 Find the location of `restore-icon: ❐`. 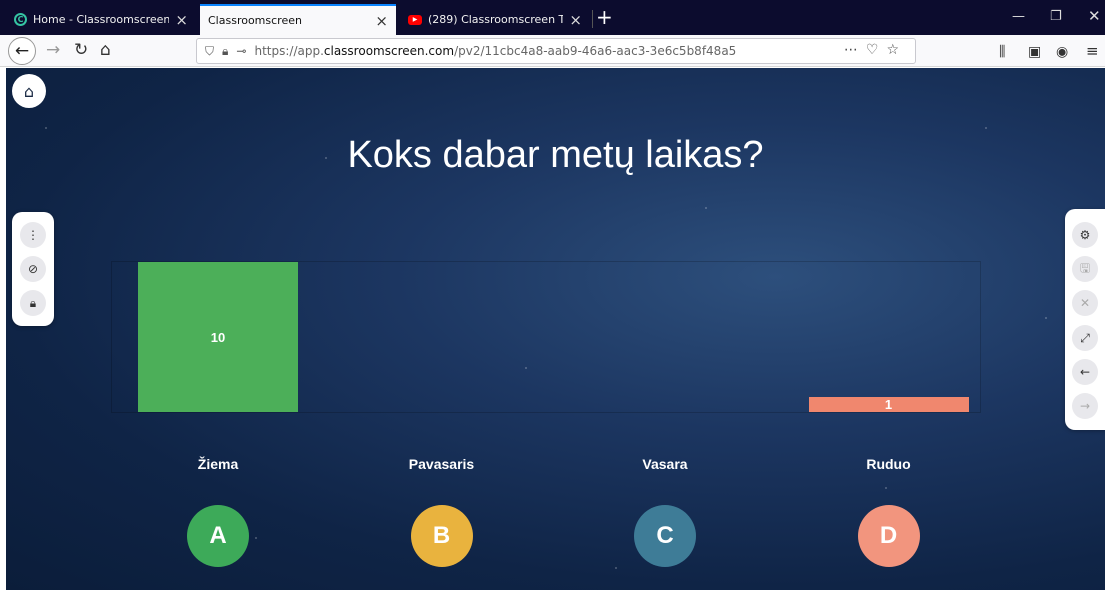

restore-icon: ❐ is located at coordinates (1056, 16).